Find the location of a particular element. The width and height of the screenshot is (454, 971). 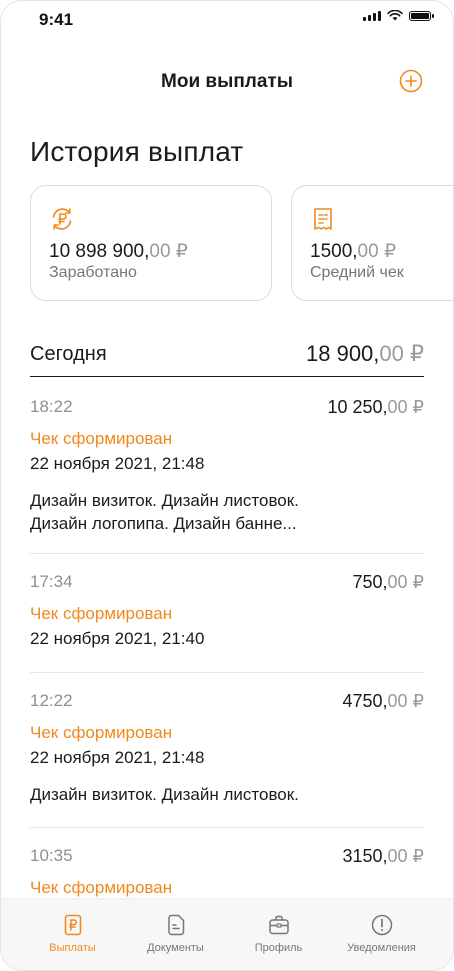

day-total-dec: 00 ₽ is located at coordinates (401, 353).